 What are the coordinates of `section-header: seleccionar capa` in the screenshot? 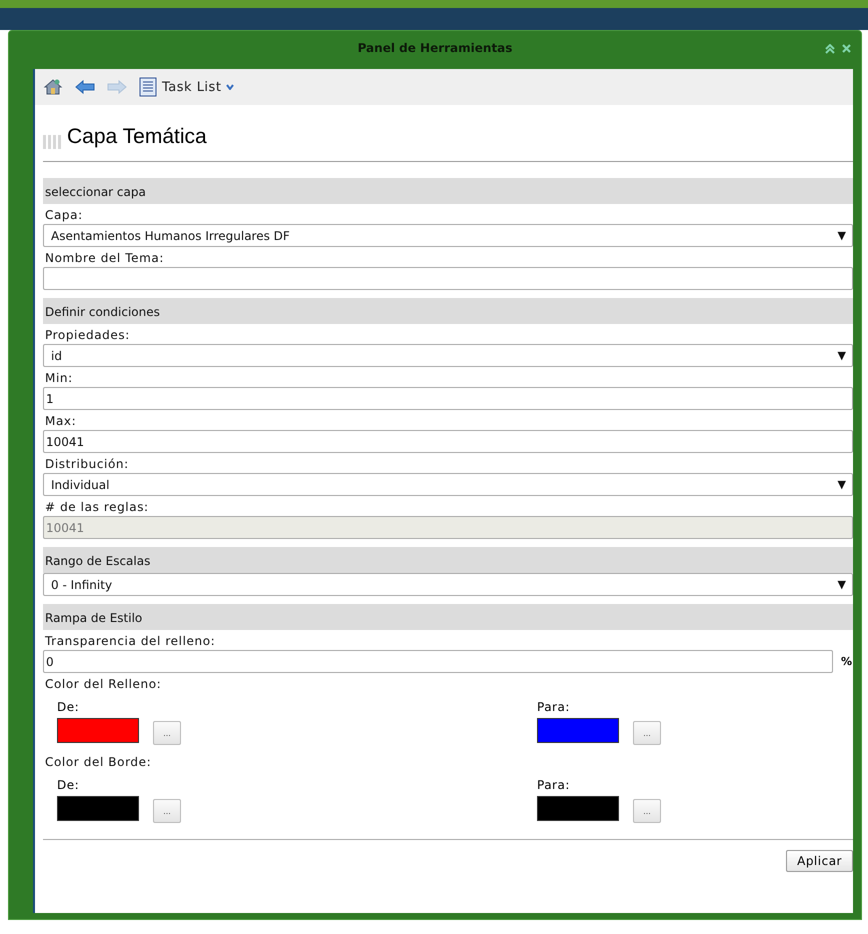 It's located at (448, 191).